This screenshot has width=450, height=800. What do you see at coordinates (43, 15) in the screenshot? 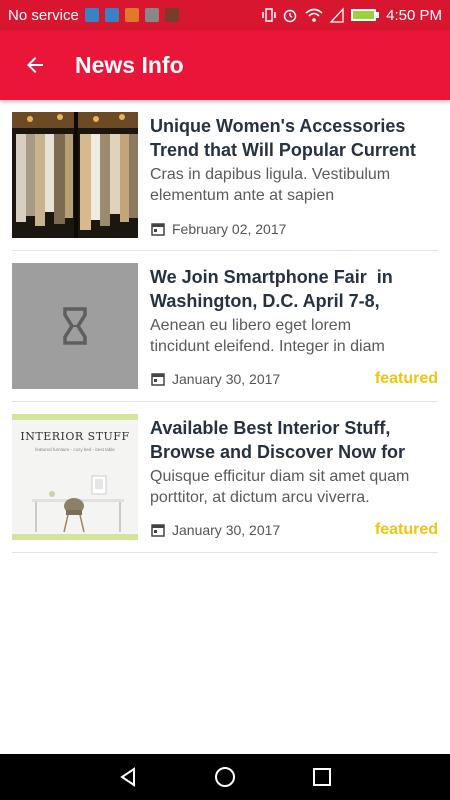
I see `carrier-label: No service` at bounding box center [43, 15].